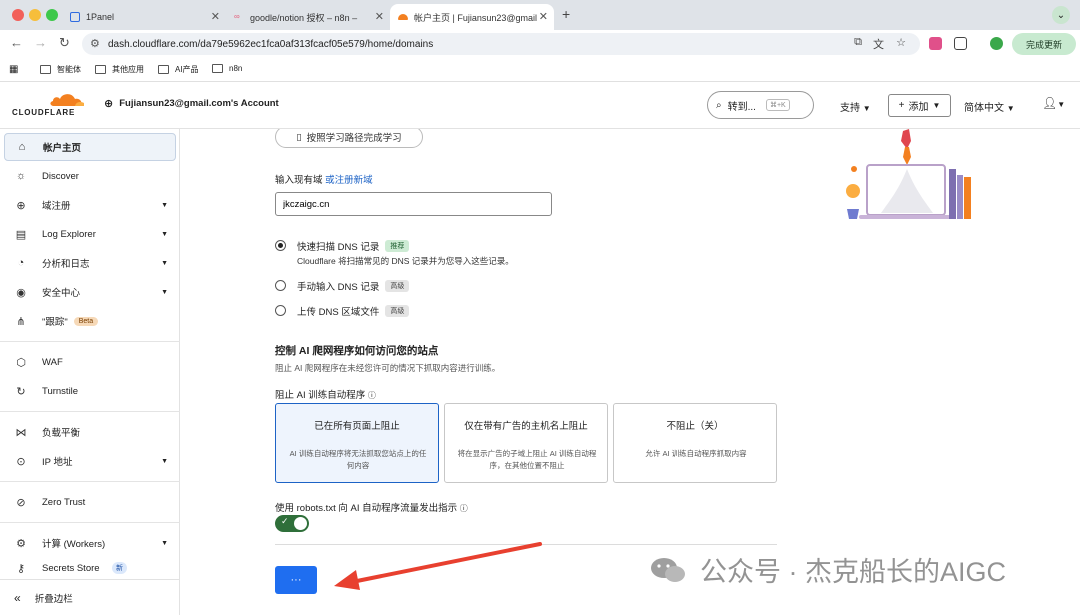 The image size is (1080, 615). What do you see at coordinates (338, 312) in the screenshot?
I see `option-label: 上传 DNS 区域文件` at bounding box center [338, 312].